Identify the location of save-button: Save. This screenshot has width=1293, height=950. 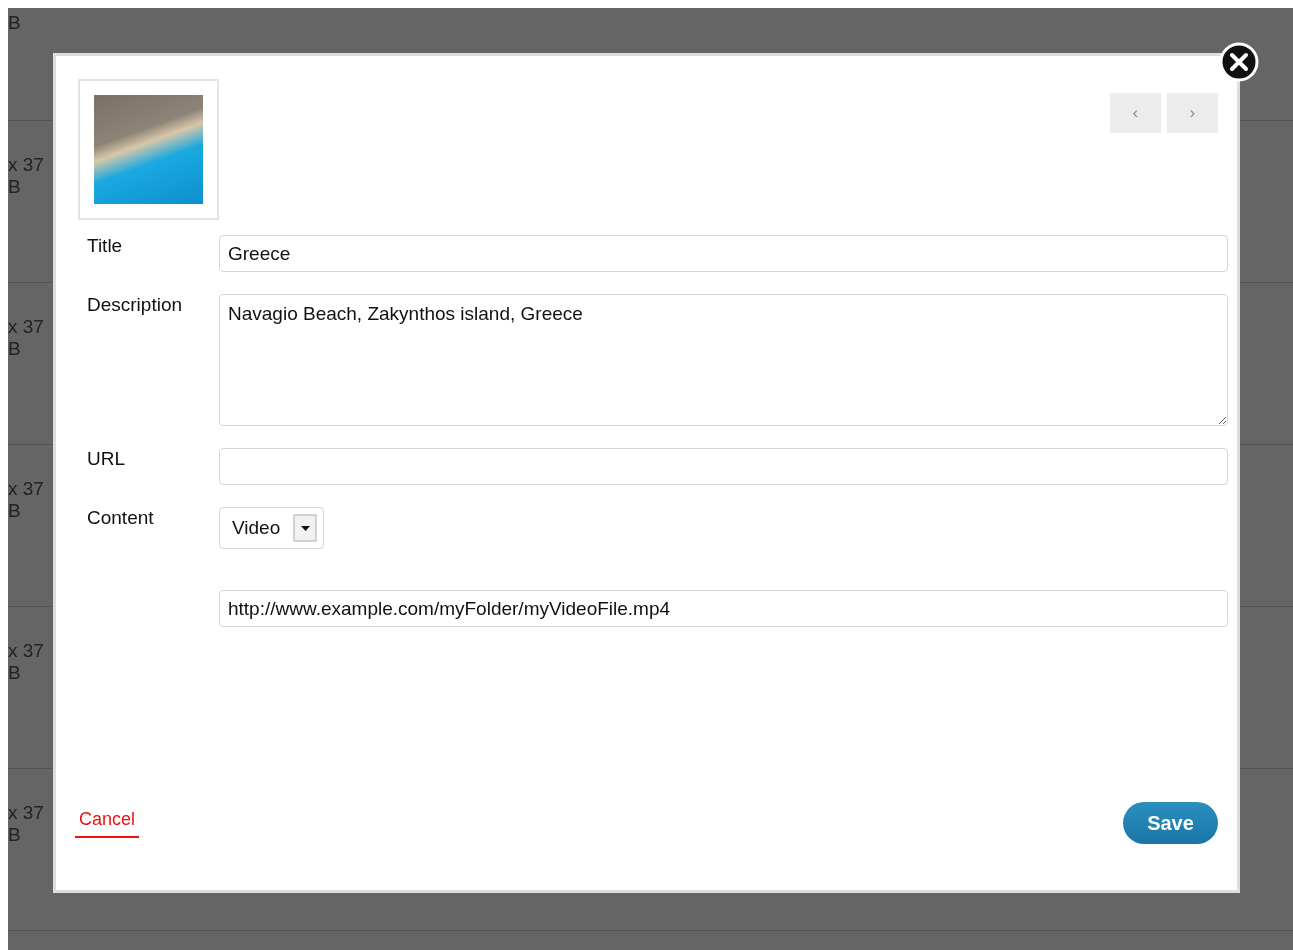
(1170, 823).